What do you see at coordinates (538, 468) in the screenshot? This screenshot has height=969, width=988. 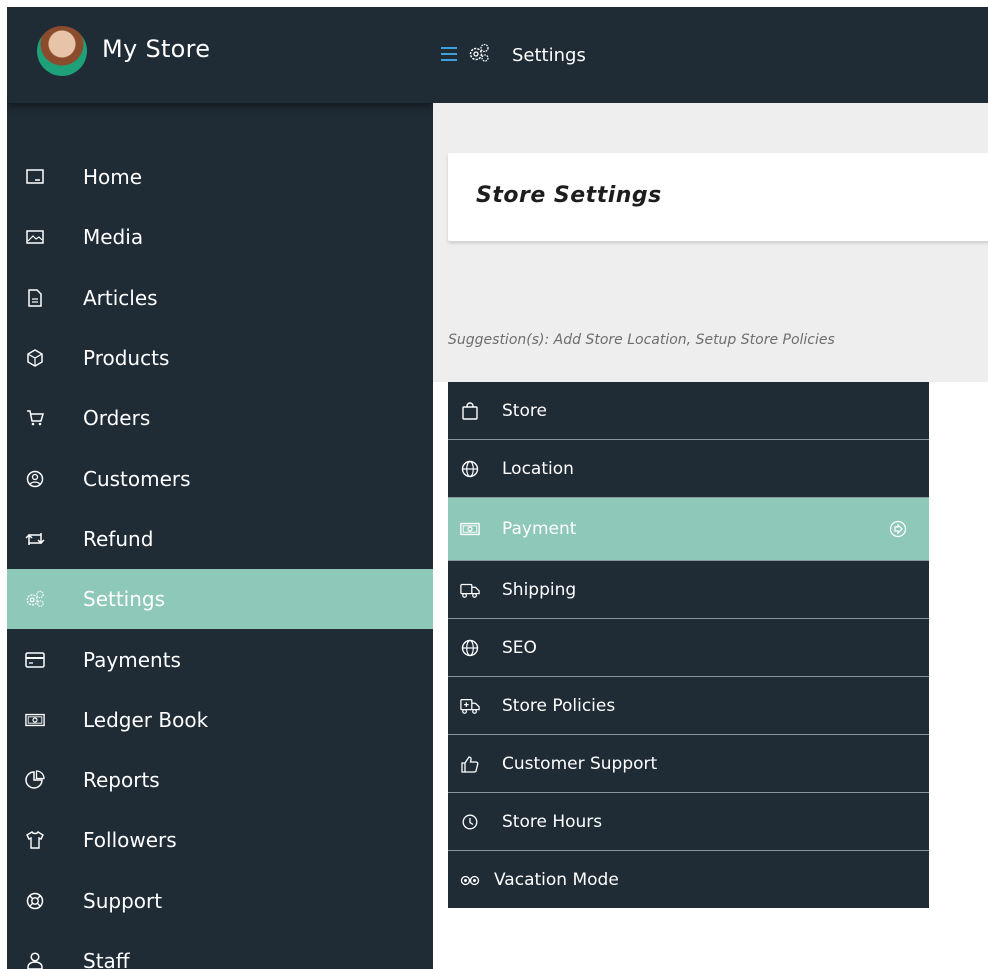 I see `settings-tab-label: Location` at bounding box center [538, 468].